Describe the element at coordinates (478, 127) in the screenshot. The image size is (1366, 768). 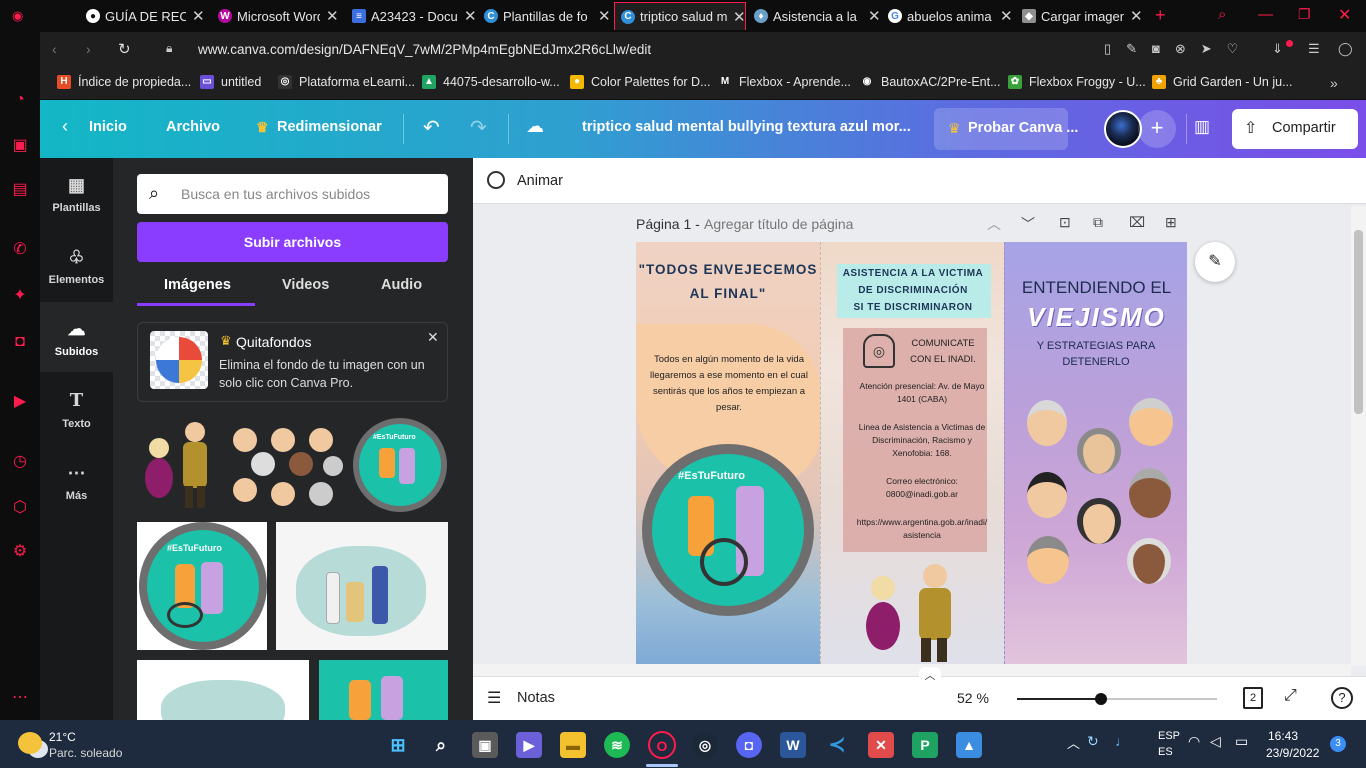
I see `redo-icon: ↷` at that location.